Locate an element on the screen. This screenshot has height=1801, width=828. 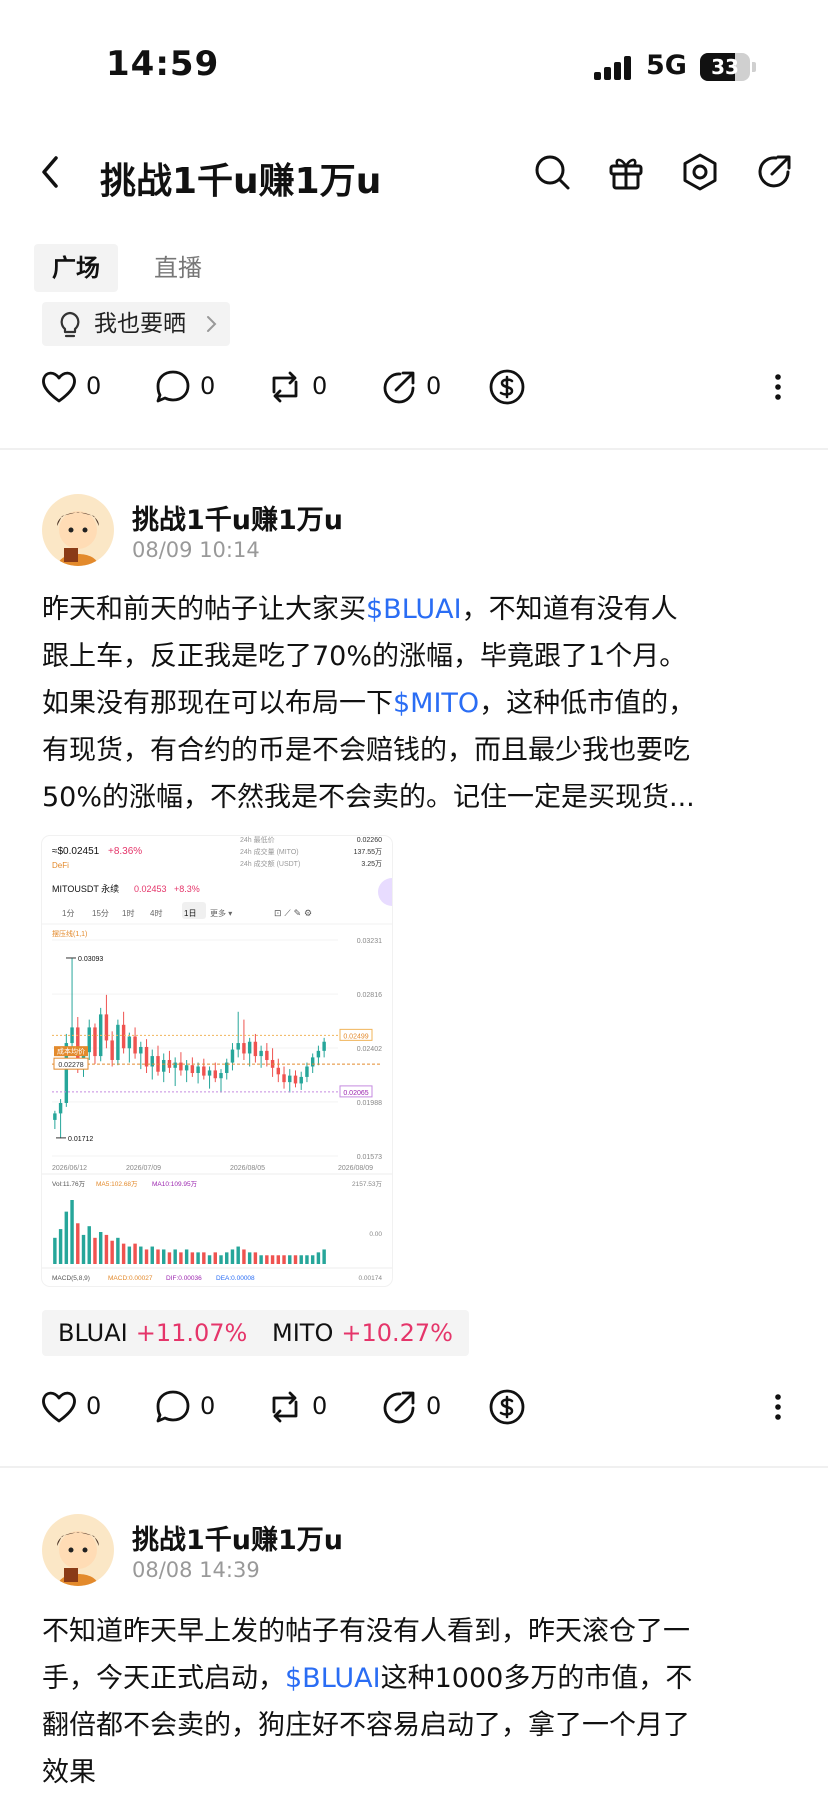
ticker-chip: MITO +10.27% is located at coordinates (362, 1333).